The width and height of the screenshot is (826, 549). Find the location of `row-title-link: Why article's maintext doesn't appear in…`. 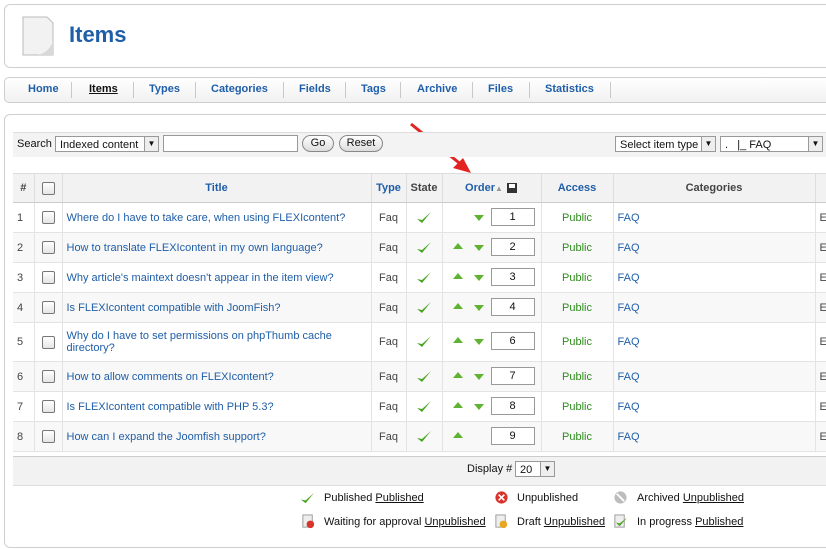

row-title-link: Why article's maintext doesn't appear in… is located at coordinates (217, 277).